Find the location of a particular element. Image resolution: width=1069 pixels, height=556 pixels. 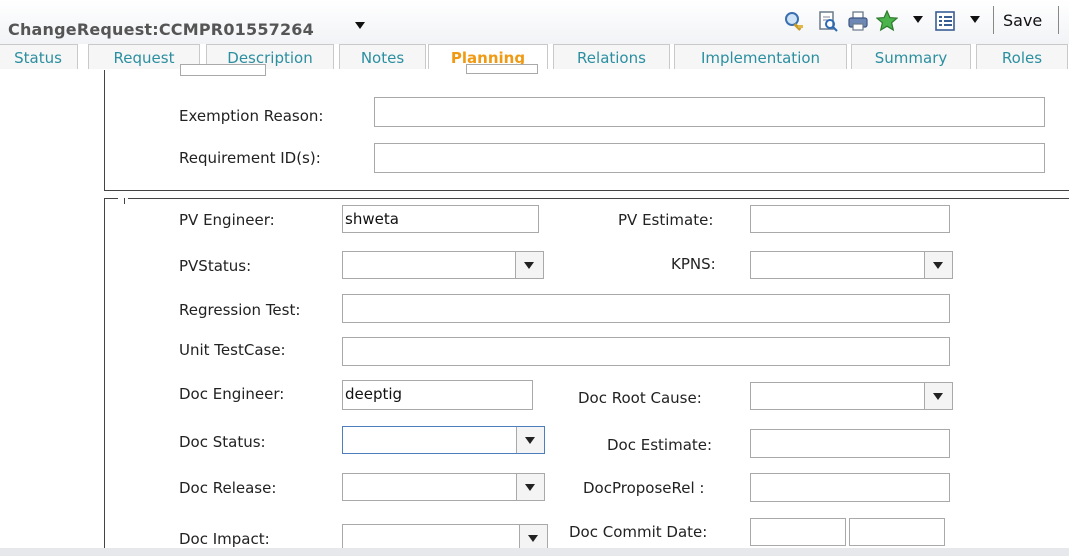

record-title: ChangeRequest:CCMPR01557264 is located at coordinates (161, 29).